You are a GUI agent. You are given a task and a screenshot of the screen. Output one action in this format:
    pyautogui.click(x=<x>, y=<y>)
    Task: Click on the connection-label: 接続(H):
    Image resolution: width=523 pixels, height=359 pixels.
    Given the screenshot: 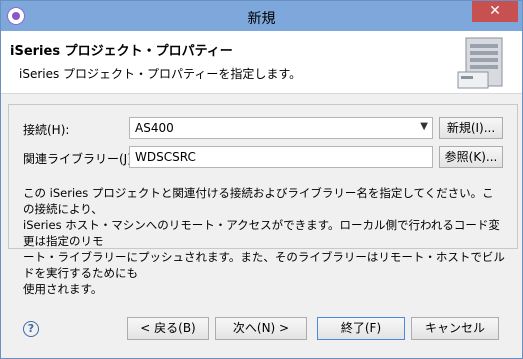 What is the action you would take?
    pyautogui.click(x=46, y=130)
    